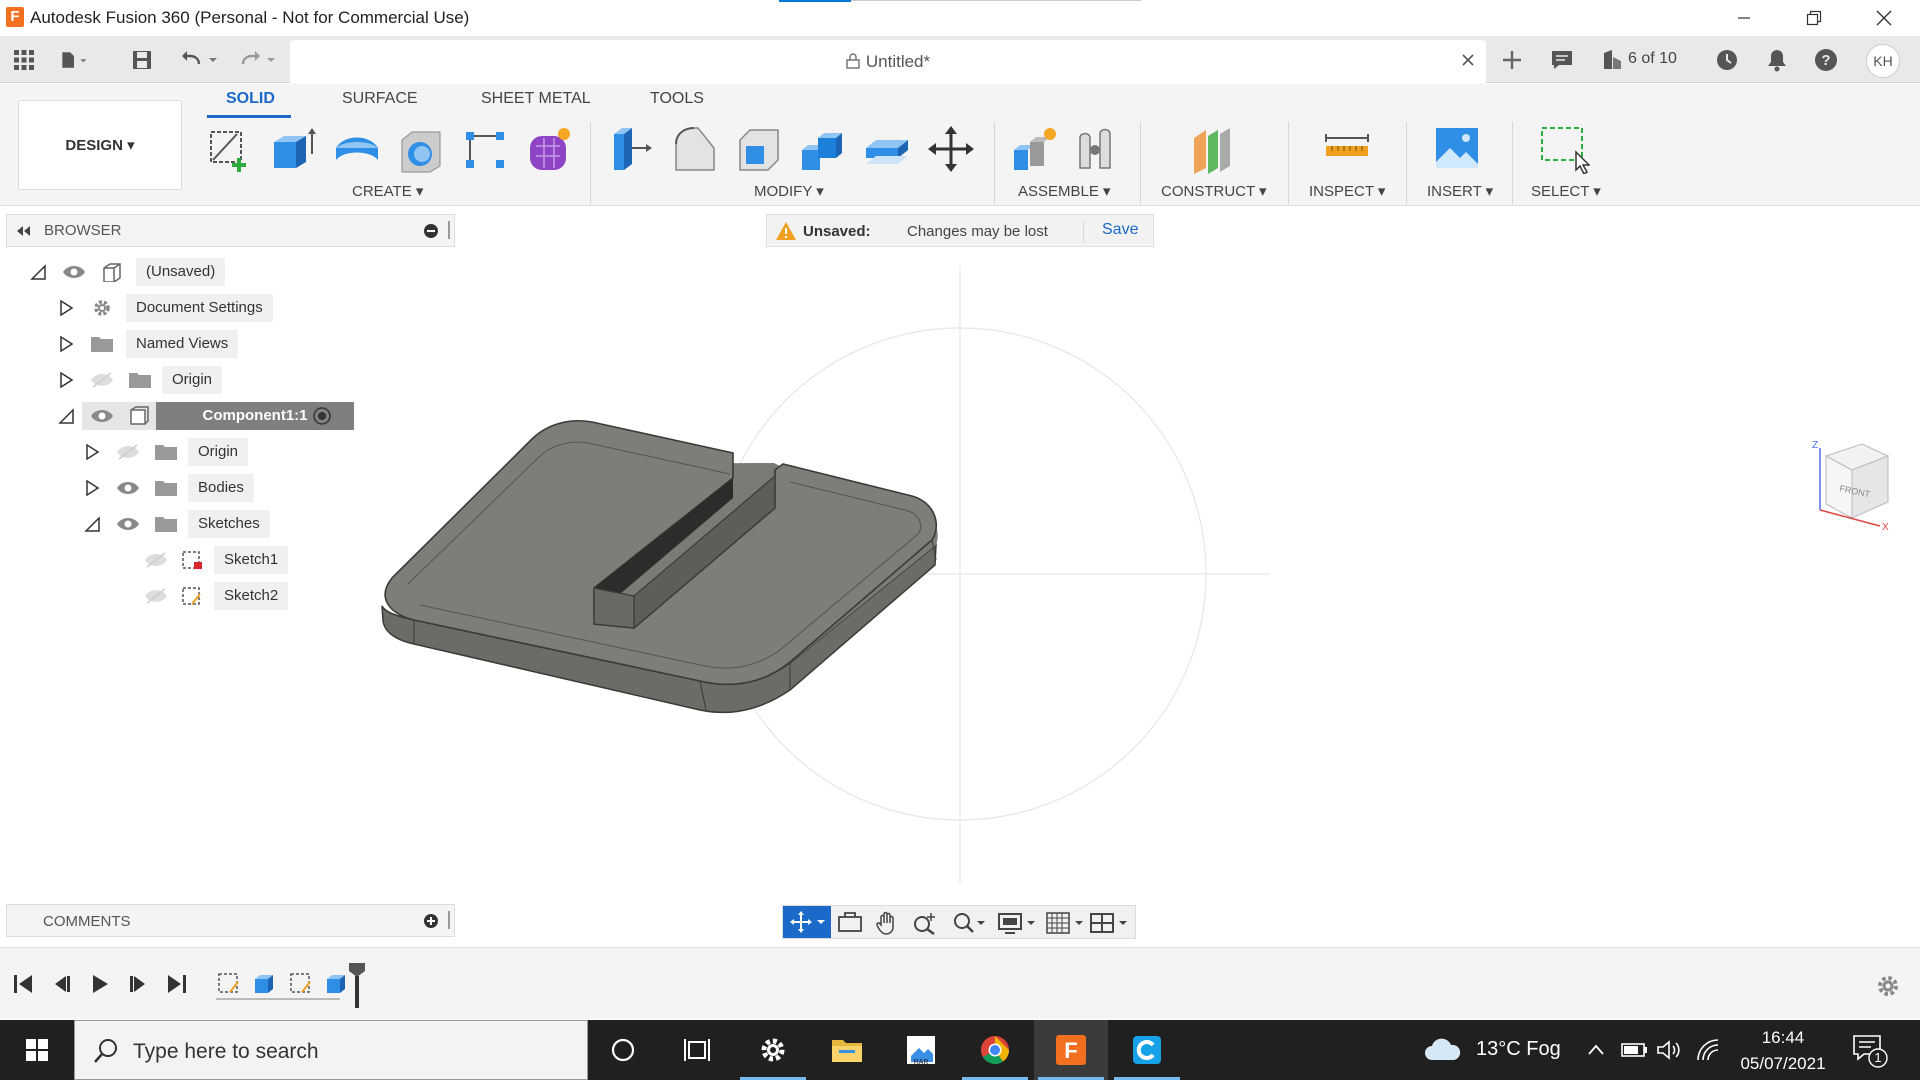 Image resolution: width=1920 pixels, height=1080 pixels. What do you see at coordinates (1064, 923) in the screenshot?
I see `grid-settings-button` at bounding box center [1064, 923].